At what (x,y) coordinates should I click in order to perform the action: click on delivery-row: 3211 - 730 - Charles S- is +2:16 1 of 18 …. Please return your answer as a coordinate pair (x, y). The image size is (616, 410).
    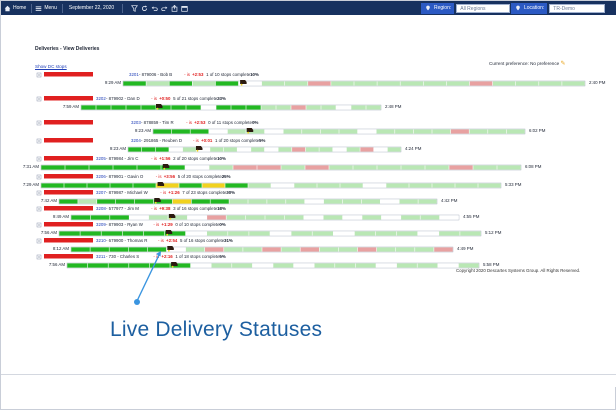
    Looking at the image, I should click on (268, 261).